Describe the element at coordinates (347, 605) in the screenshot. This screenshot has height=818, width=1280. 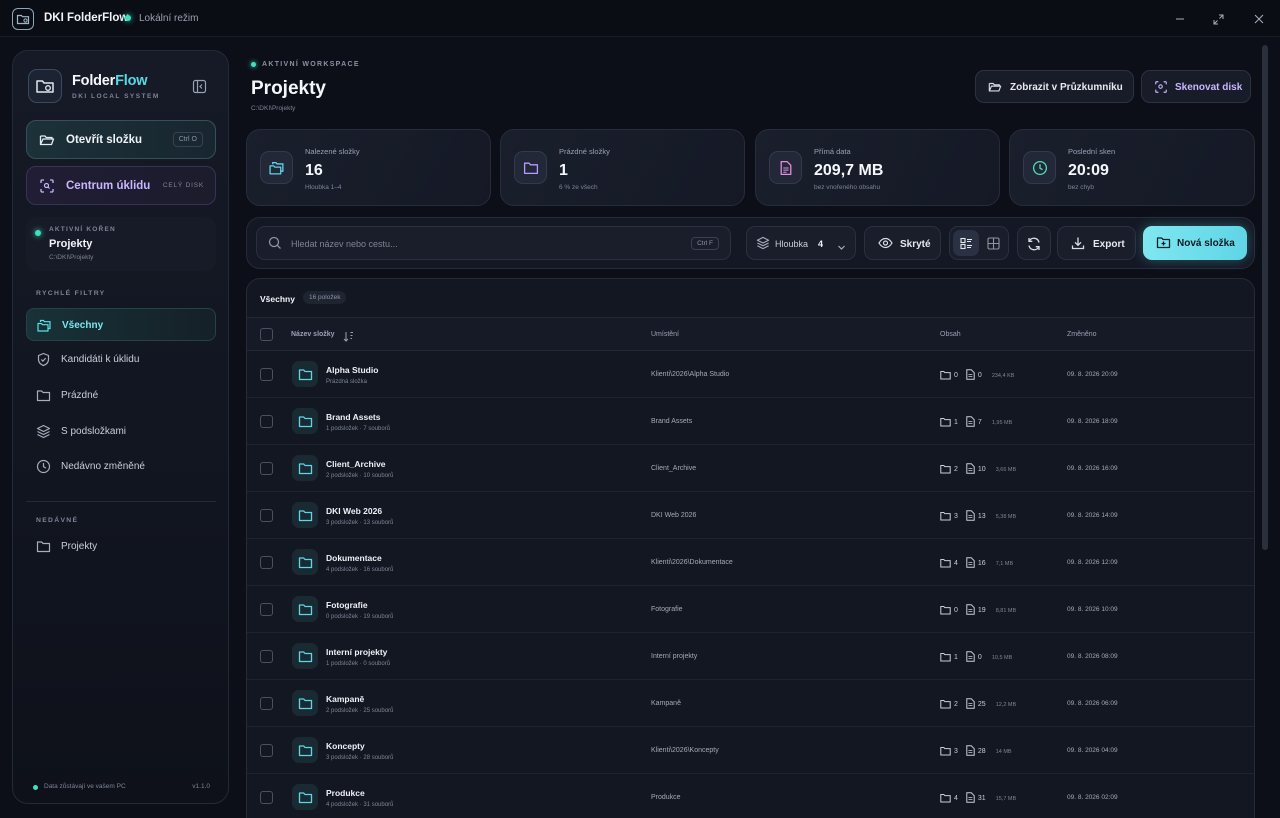
I see `folder-name: Fotografie` at that location.